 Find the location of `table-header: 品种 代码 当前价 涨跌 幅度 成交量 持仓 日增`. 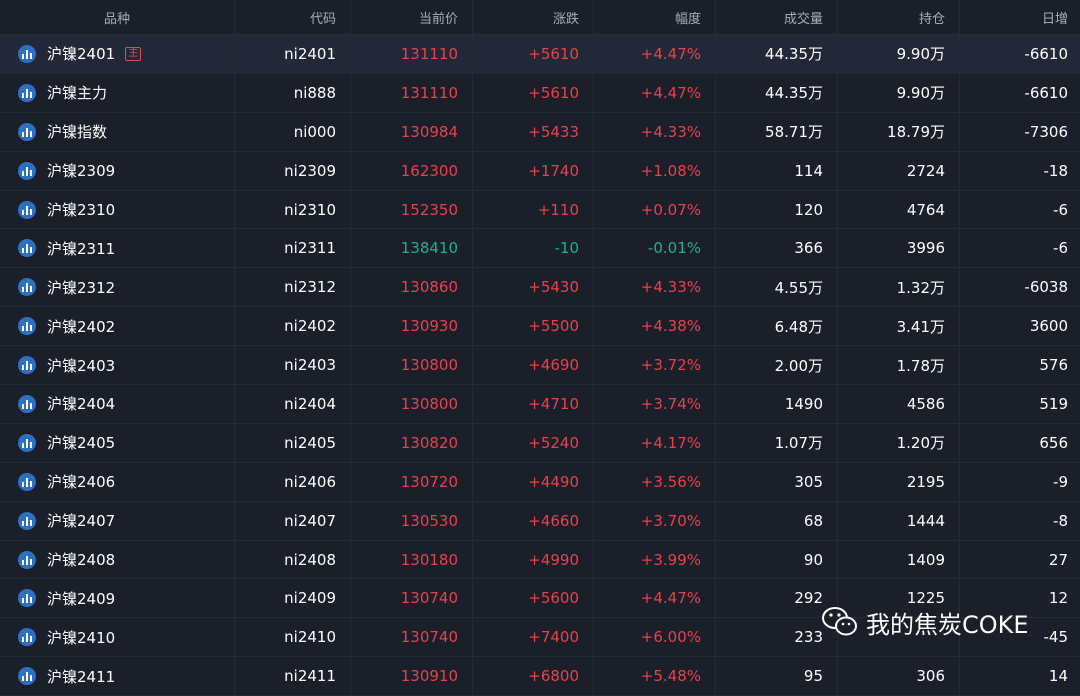

table-header: 品种 代码 当前价 涨跌 幅度 成交量 持仓 日增 is located at coordinates (540, 17).